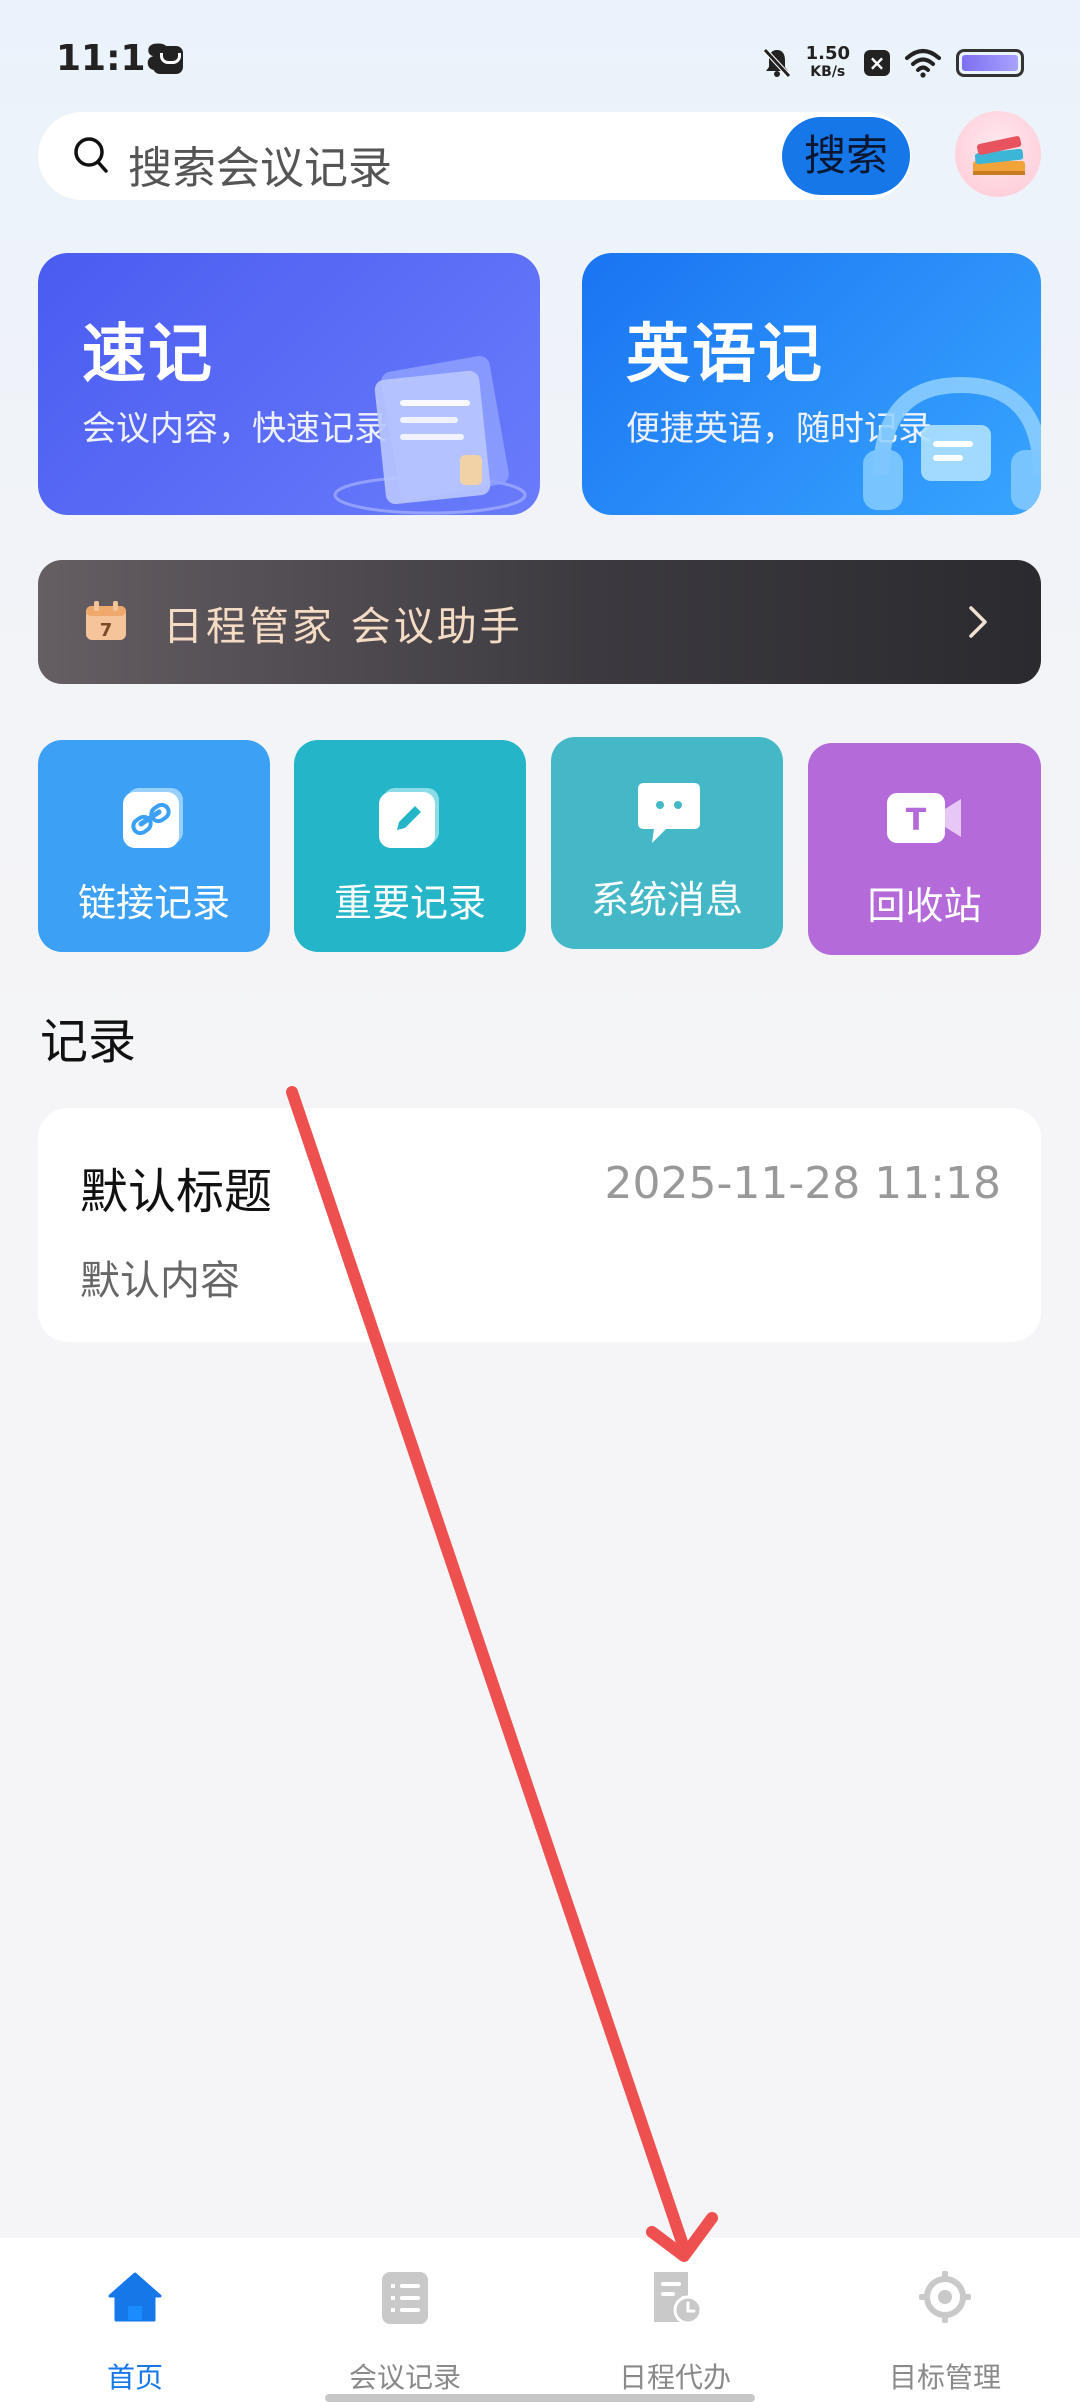  What do you see at coordinates (91, 155) in the screenshot?
I see `search-icon` at bounding box center [91, 155].